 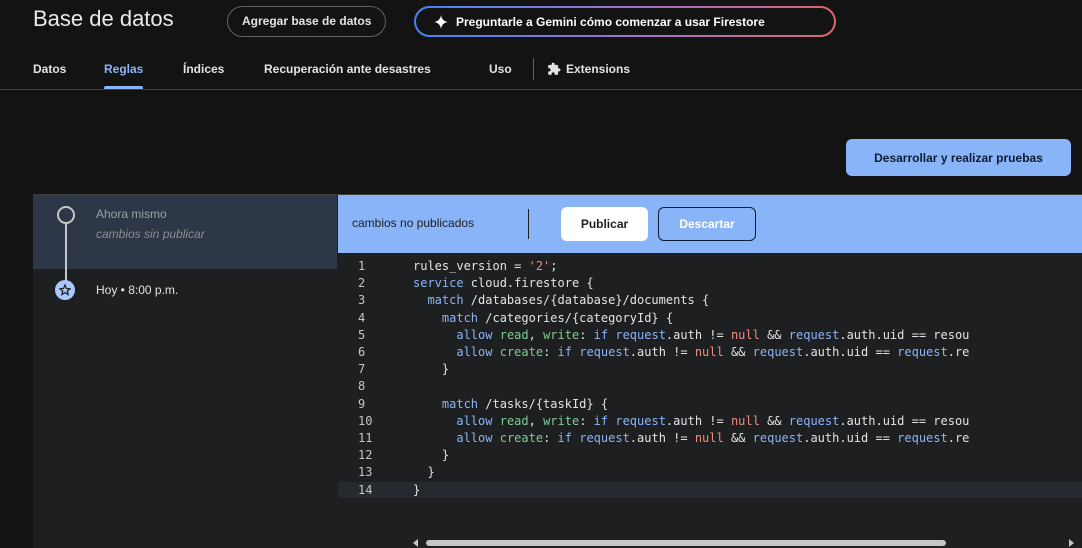 What do you see at coordinates (710, 318) in the screenshot?
I see `code-line: 4 match /categories/{categoryId} {` at bounding box center [710, 318].